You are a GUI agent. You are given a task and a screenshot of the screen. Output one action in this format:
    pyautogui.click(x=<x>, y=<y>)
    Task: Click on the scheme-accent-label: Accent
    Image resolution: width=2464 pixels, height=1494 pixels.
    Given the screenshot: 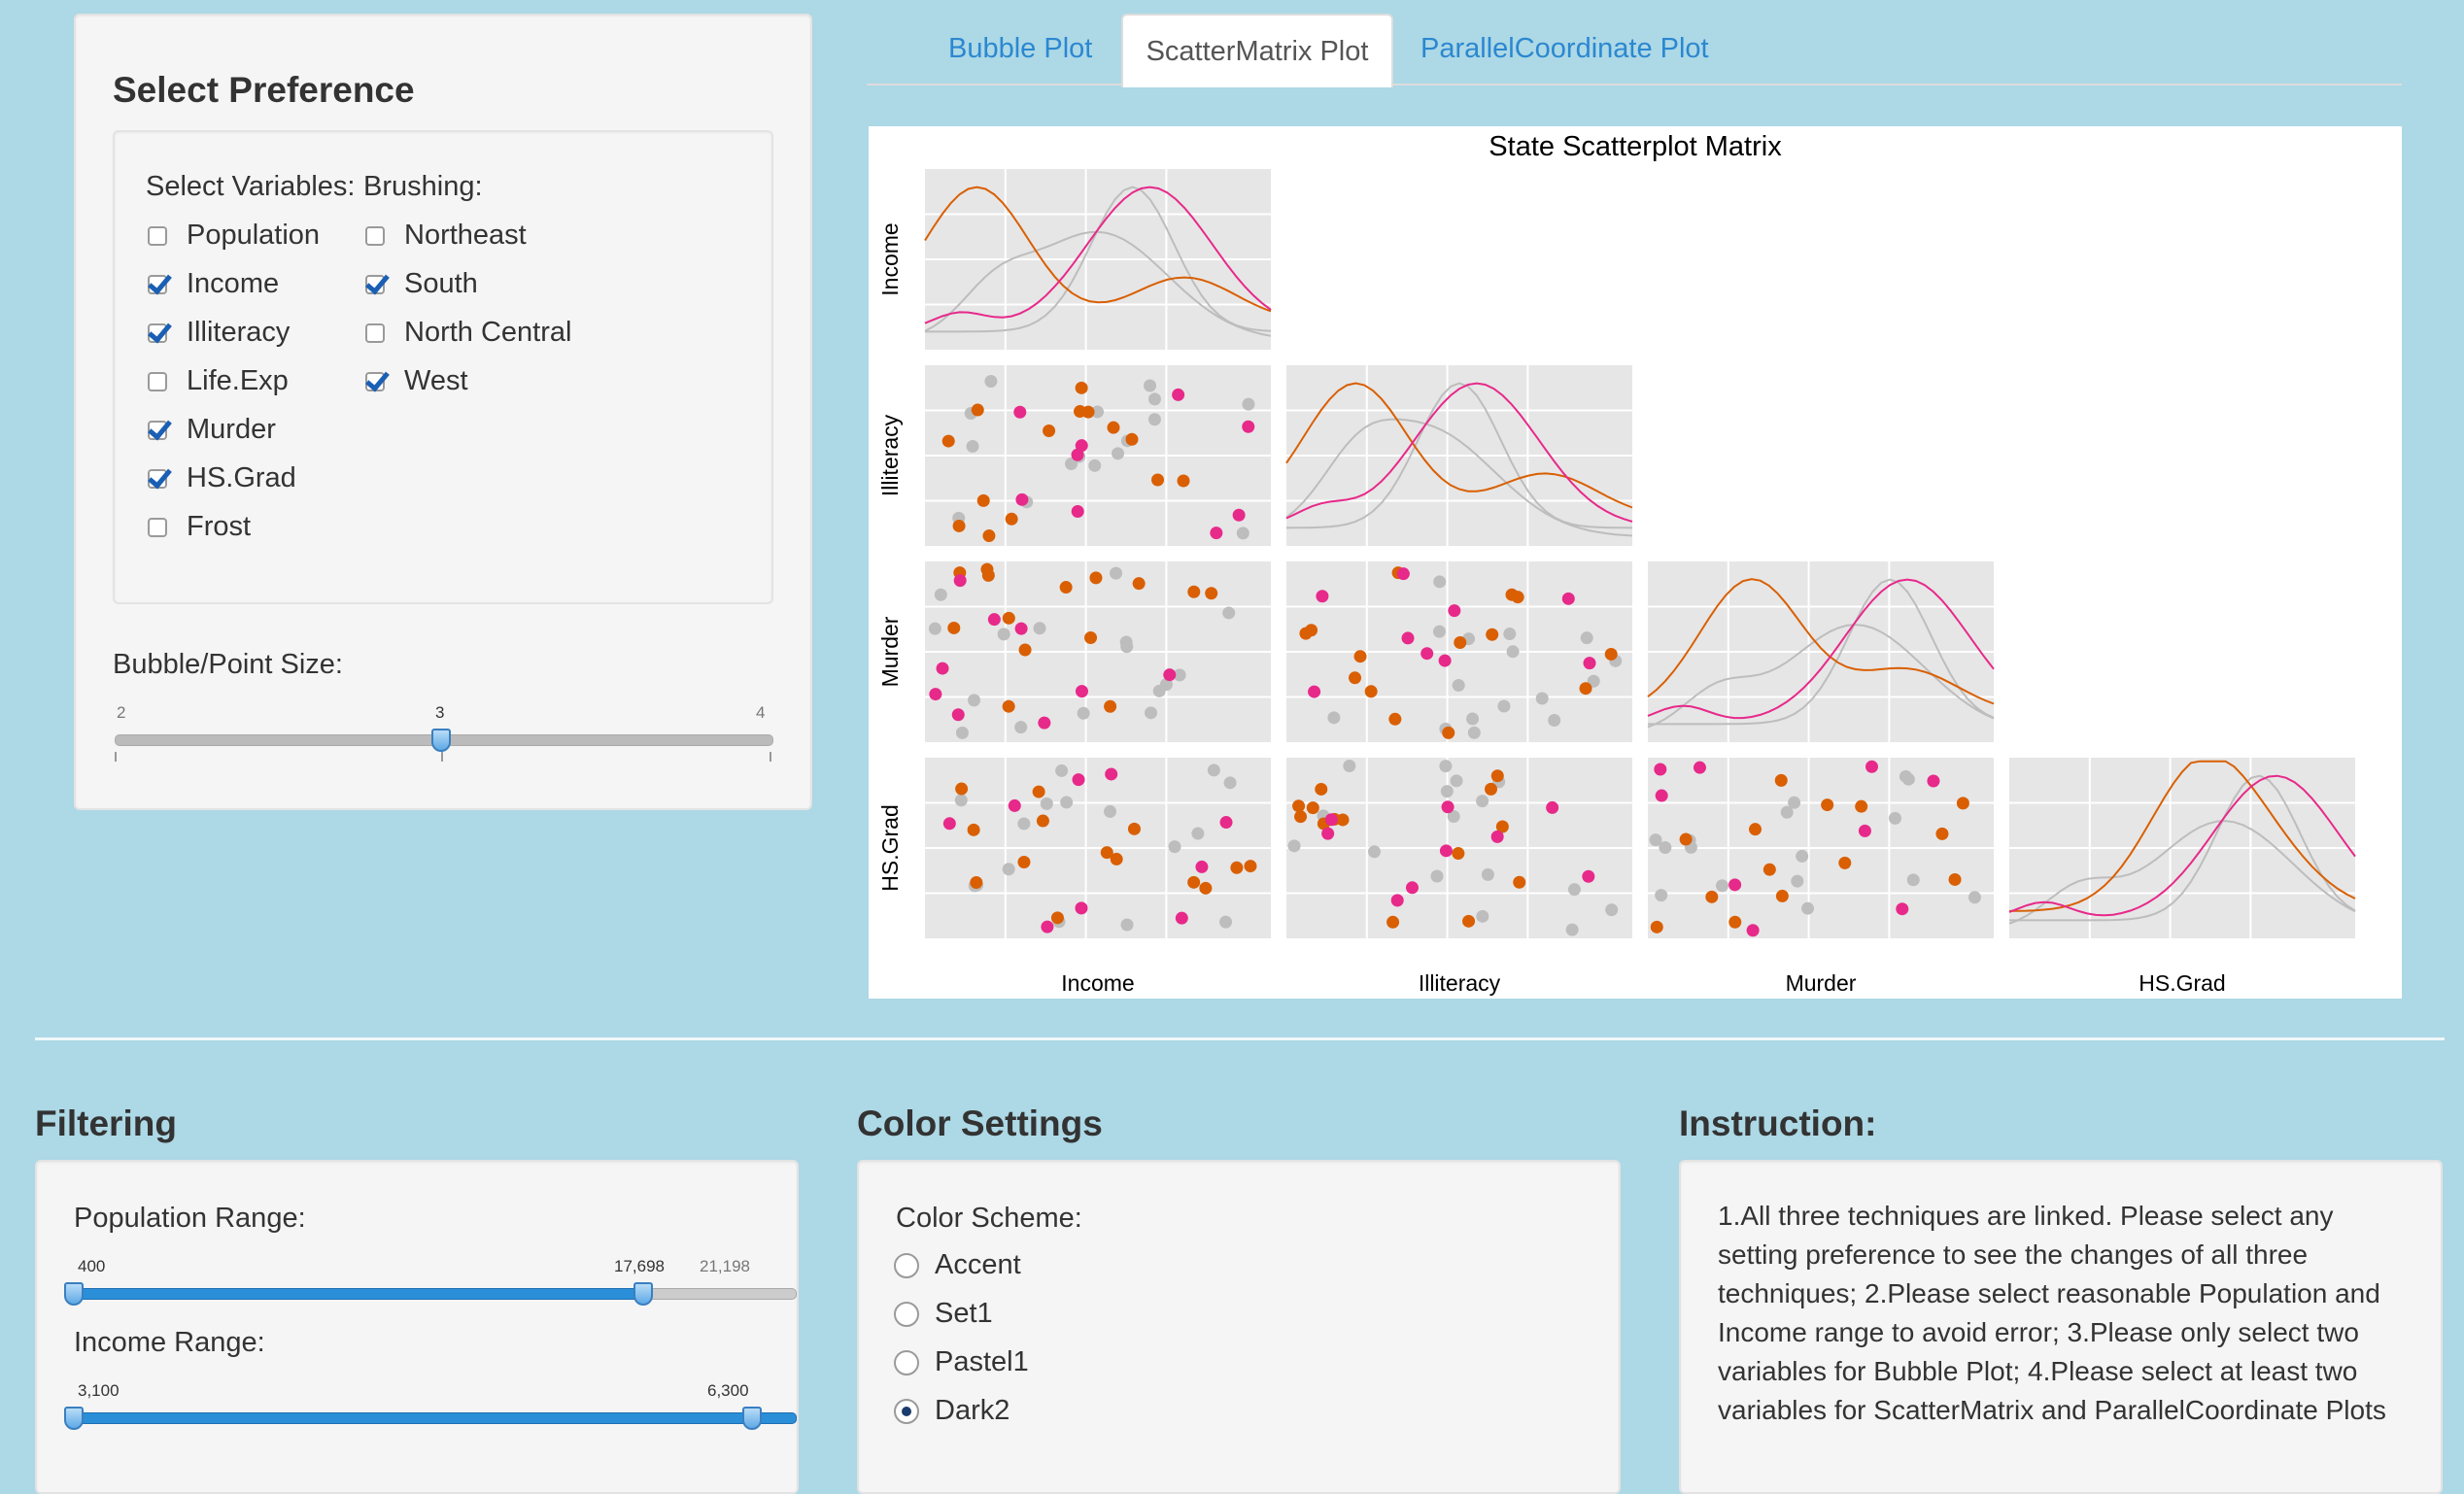 What is the action you would take?
    pyautogui.click(x=978, y=1264)
    